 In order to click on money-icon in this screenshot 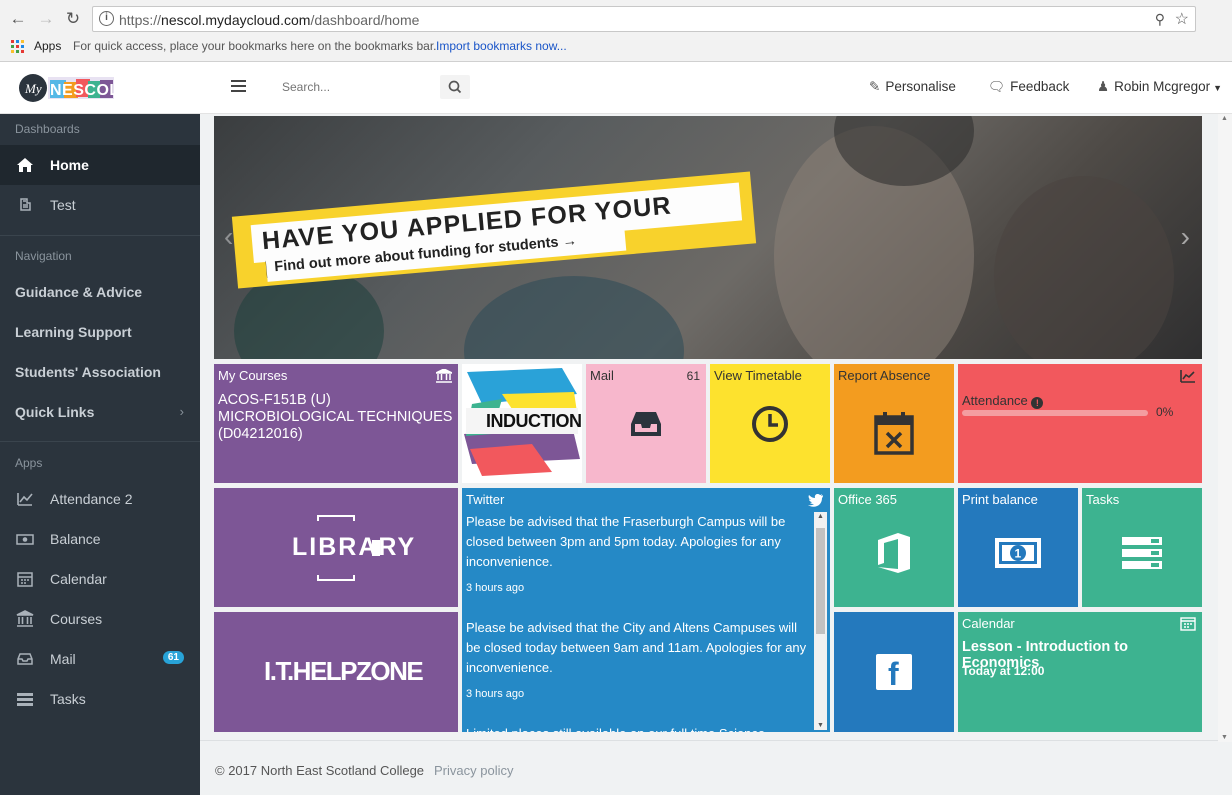, I will do `click(25, 539)`.